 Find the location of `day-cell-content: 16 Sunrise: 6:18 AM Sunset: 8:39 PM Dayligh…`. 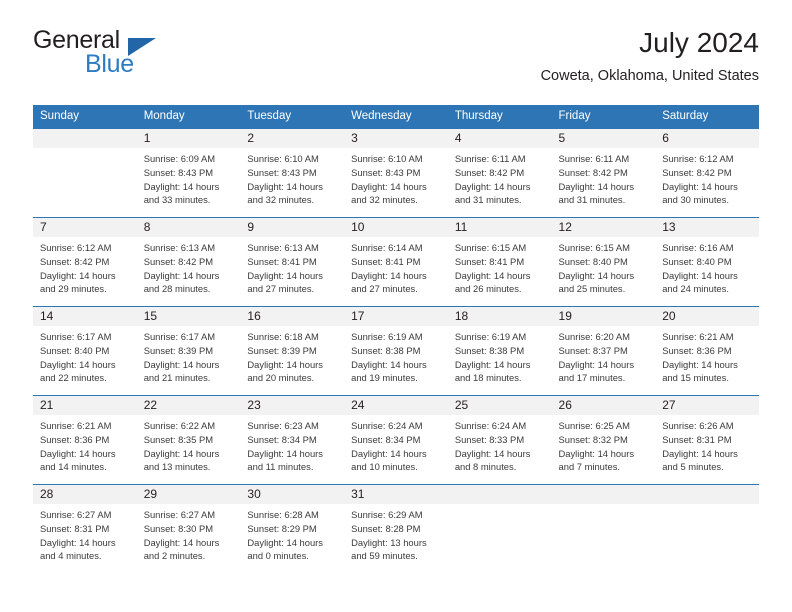

day-cell-content: 16 Sunrise: 6:18 AM Sunset: 8:39 PM Dayligh… is located at coordinates (292, 350).